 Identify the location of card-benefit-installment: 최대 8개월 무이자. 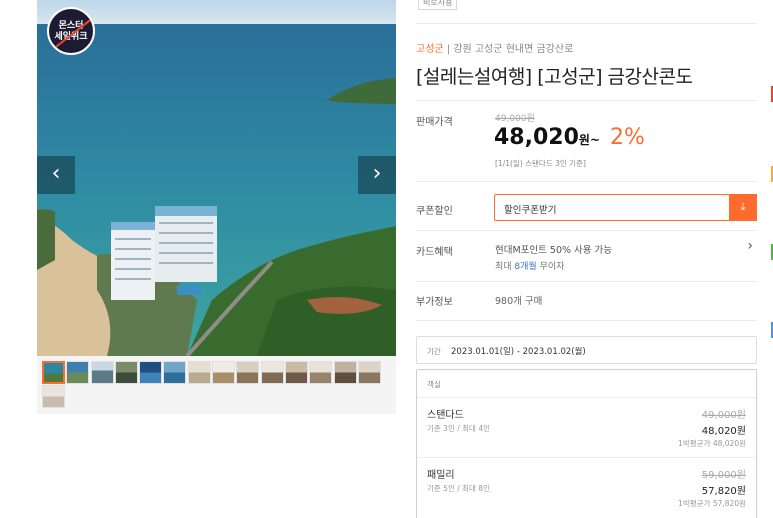
(529, 265).